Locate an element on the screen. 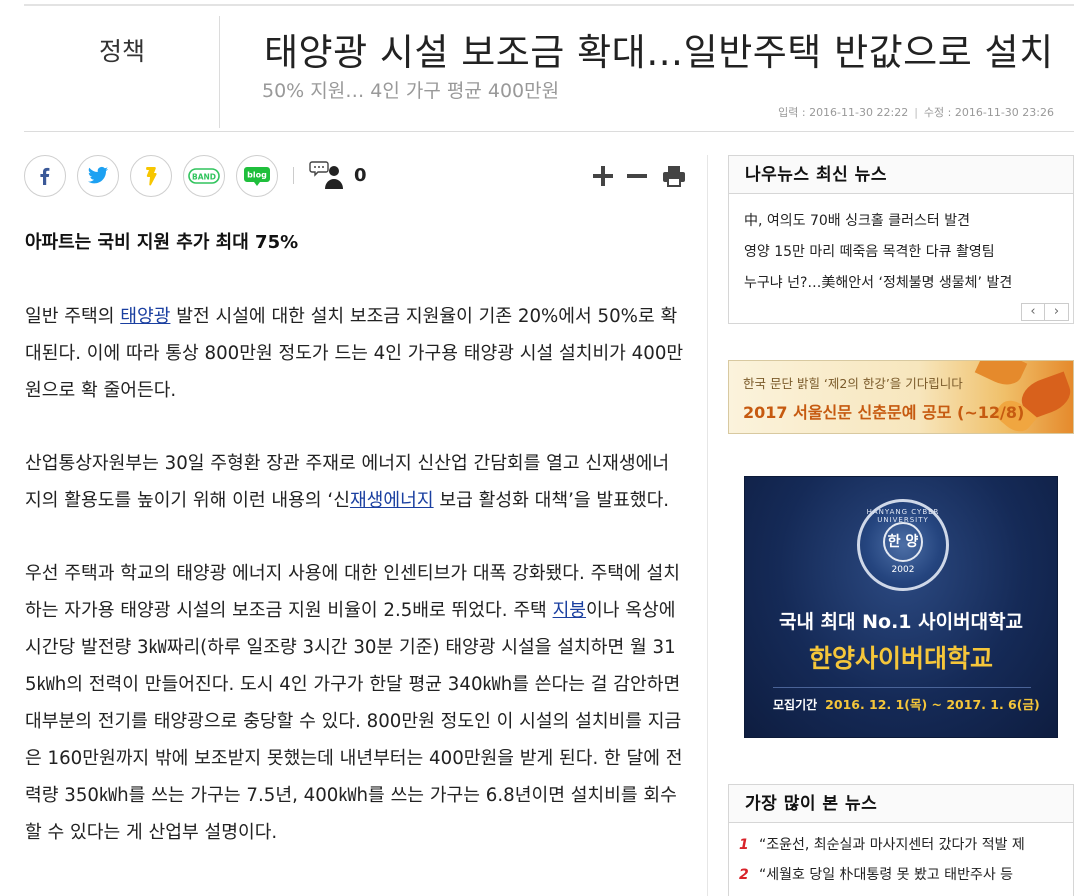 Image resolution: width=1081 pixels, height=896 pixels. banner-tagline: 한국 문단 밝힐 ‘제2의 한강’을 기다립니다 is located at coordinates (853, 383).